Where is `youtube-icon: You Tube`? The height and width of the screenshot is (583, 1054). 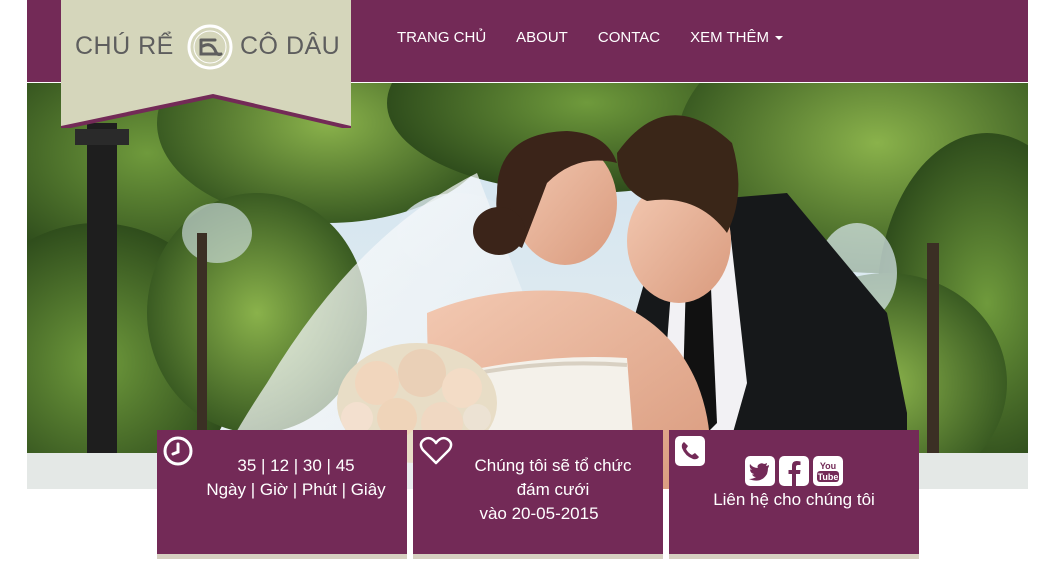
youtube-icon: You Tube is located at coordinates (828, 471).